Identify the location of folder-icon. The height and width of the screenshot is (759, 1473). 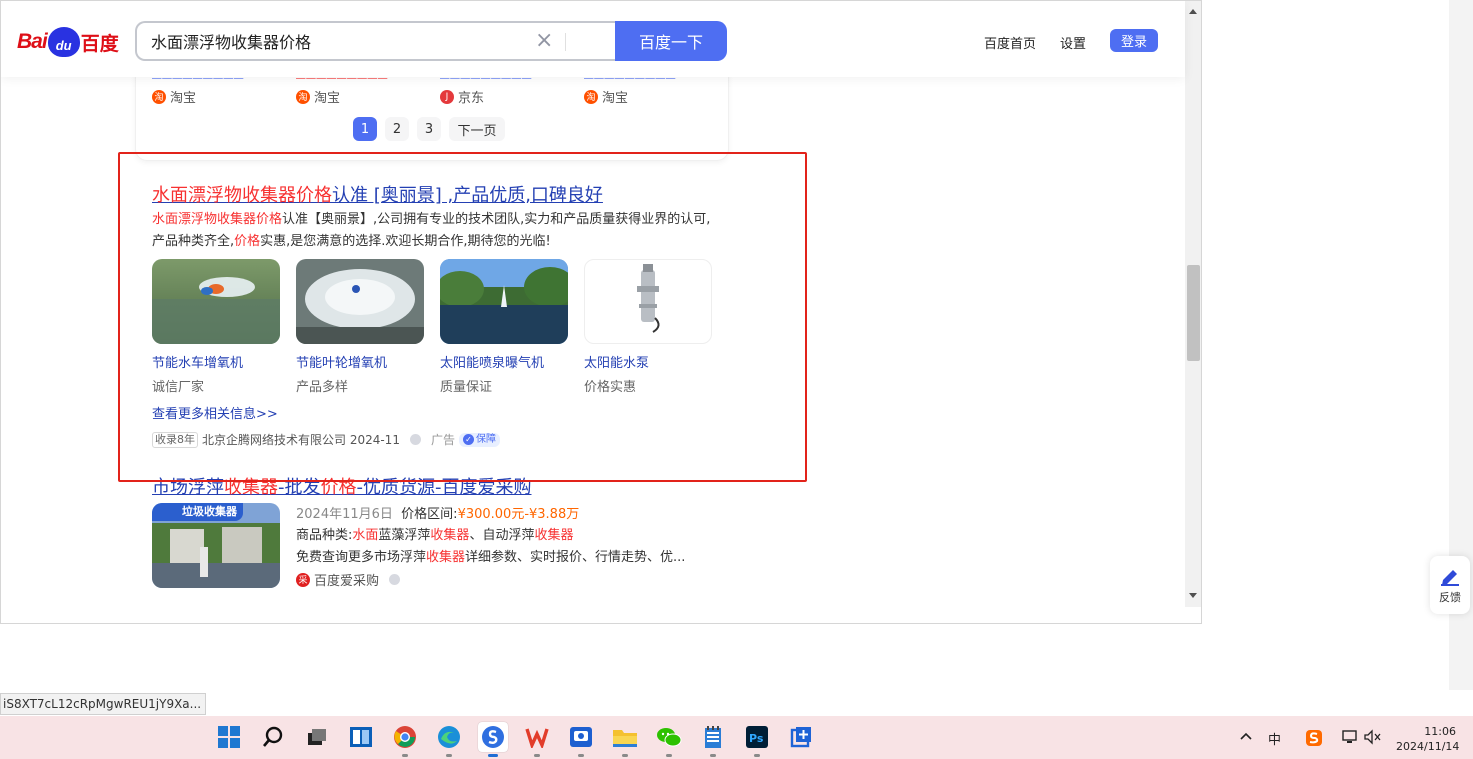
(625, 738).